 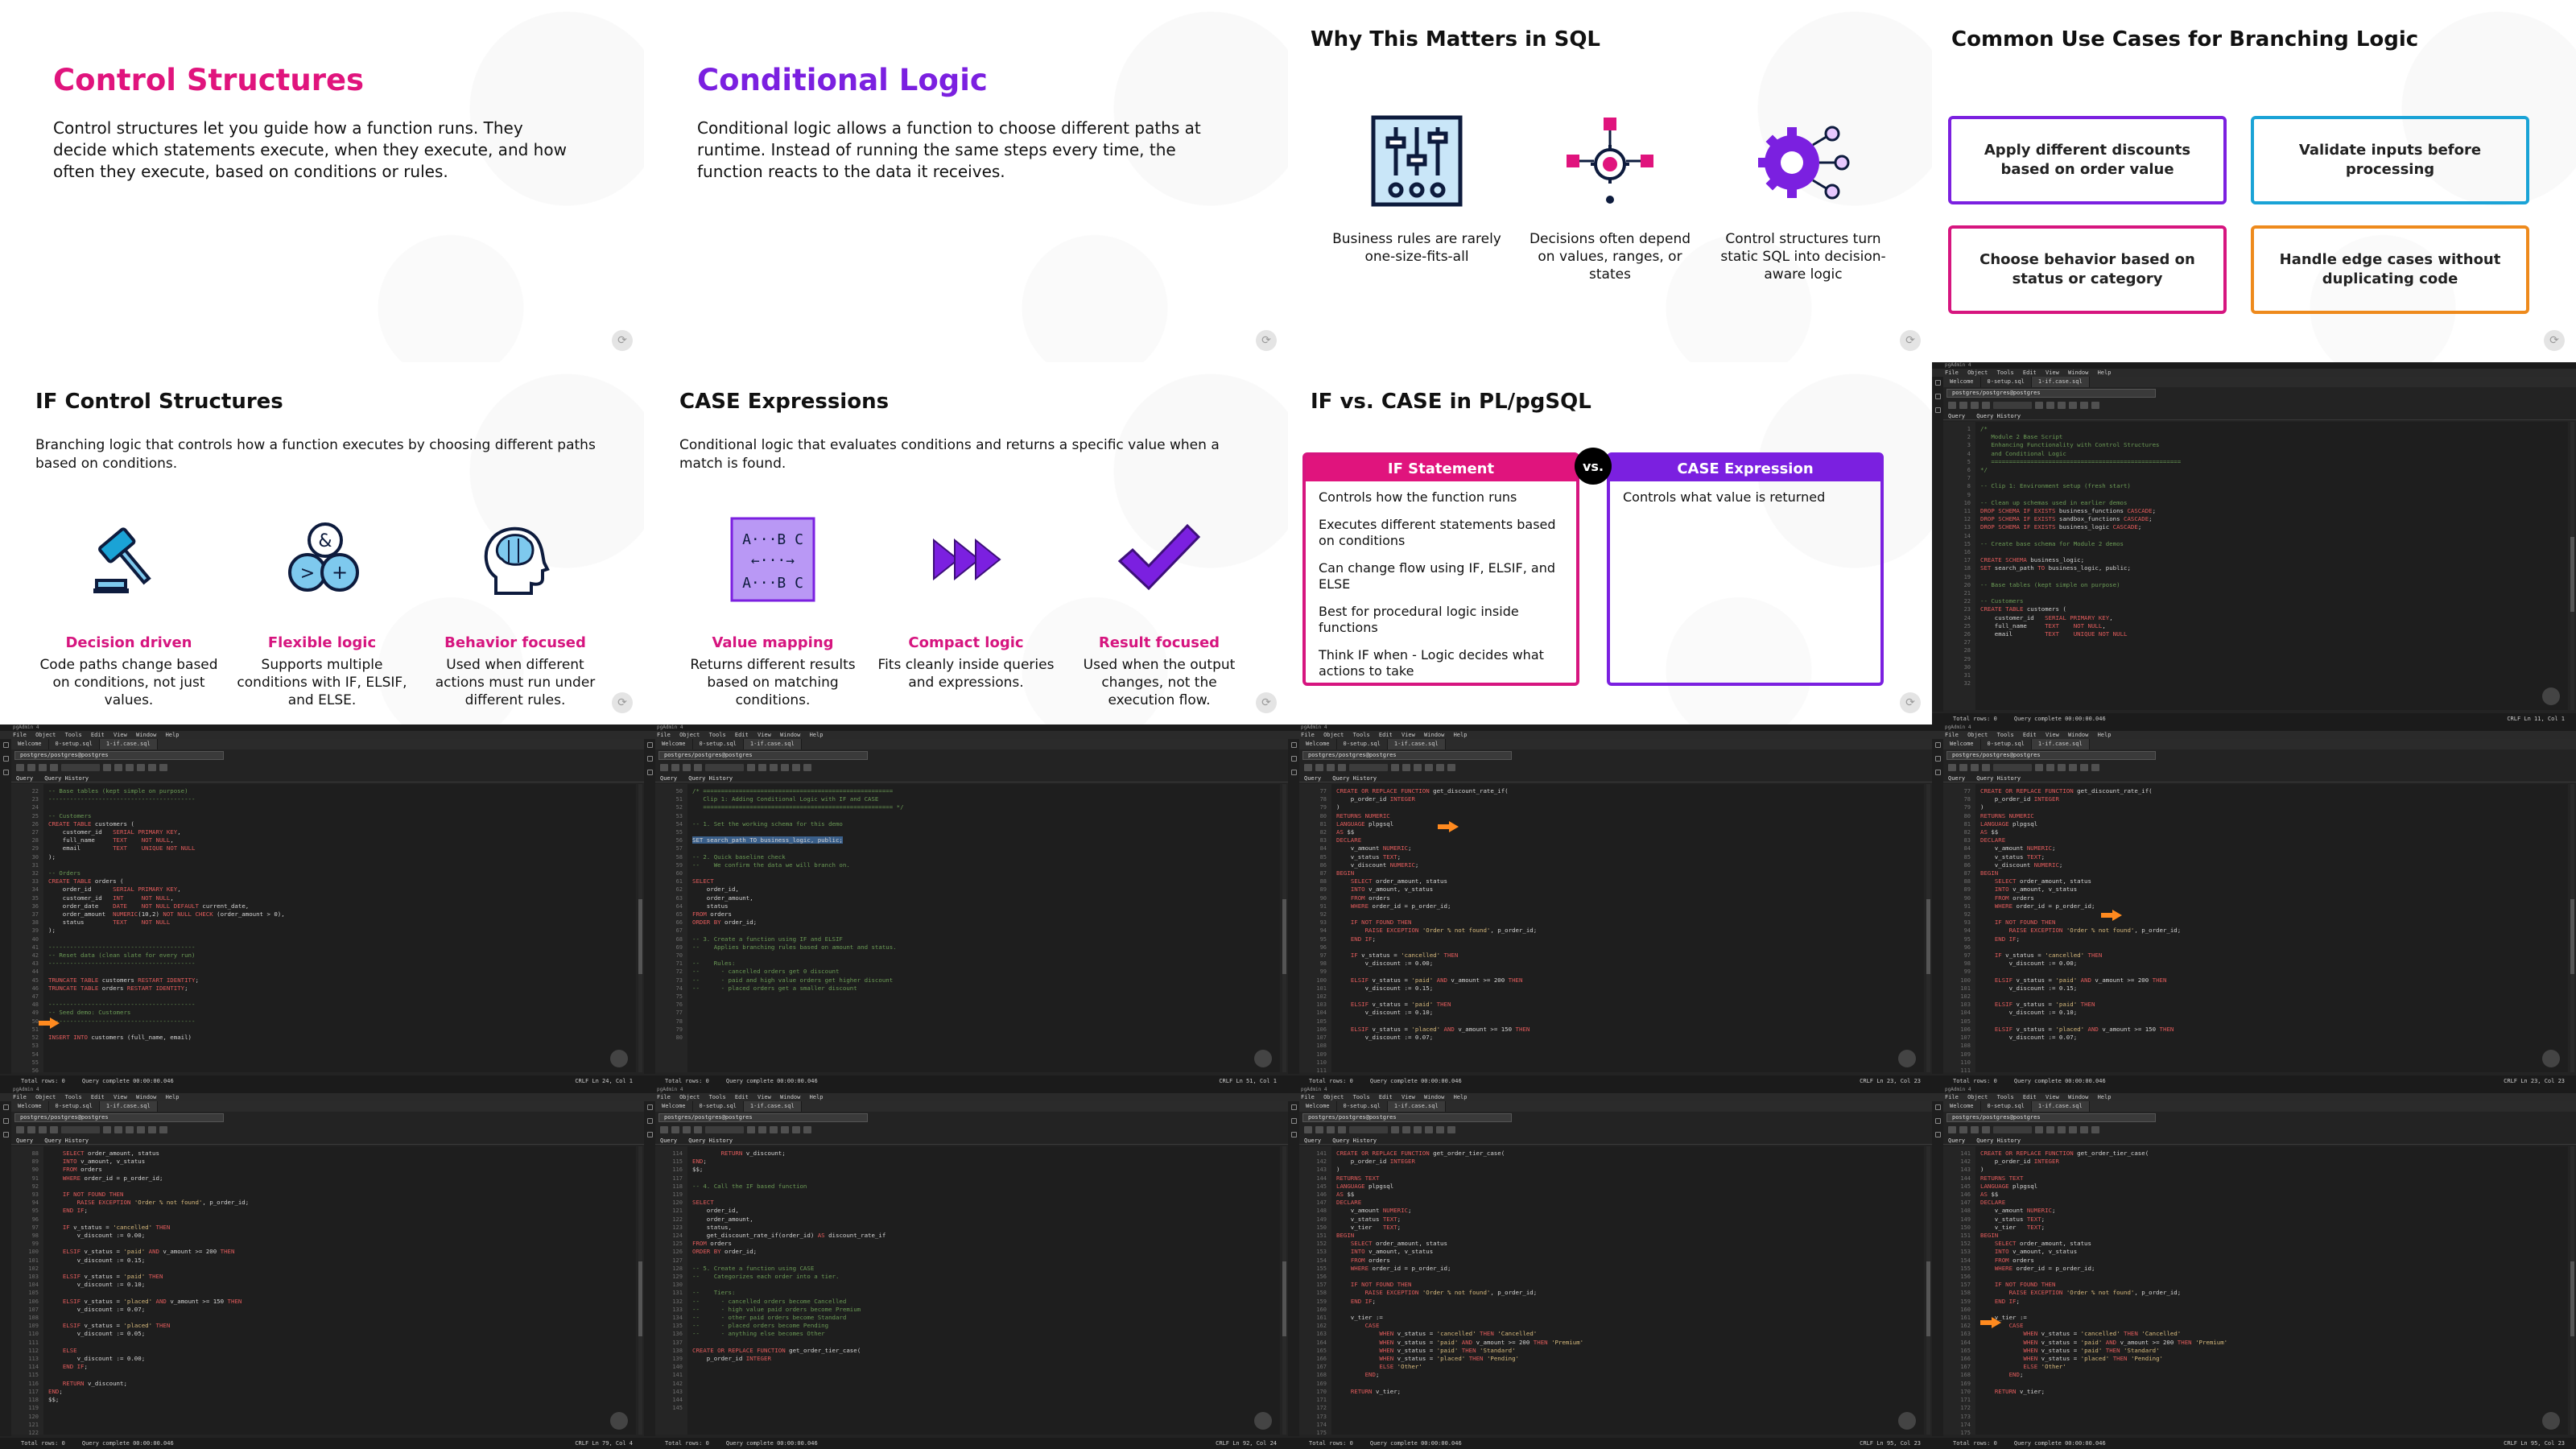 What do you see at coordinates (718, 1106) in the screenshot?
I see `tab-setup-sql: 0-setup.sql` at bounding box center [718, 1106].